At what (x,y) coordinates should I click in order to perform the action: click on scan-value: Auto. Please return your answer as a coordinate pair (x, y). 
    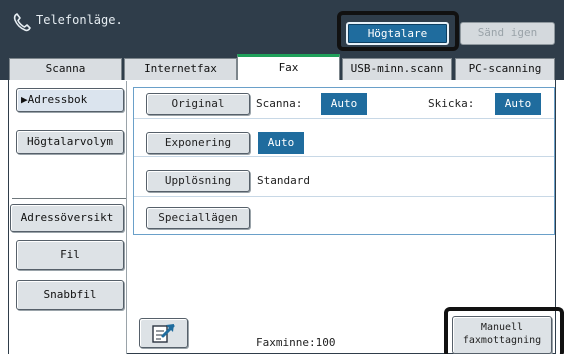
    Looking at the image, I should click on (344, 104).